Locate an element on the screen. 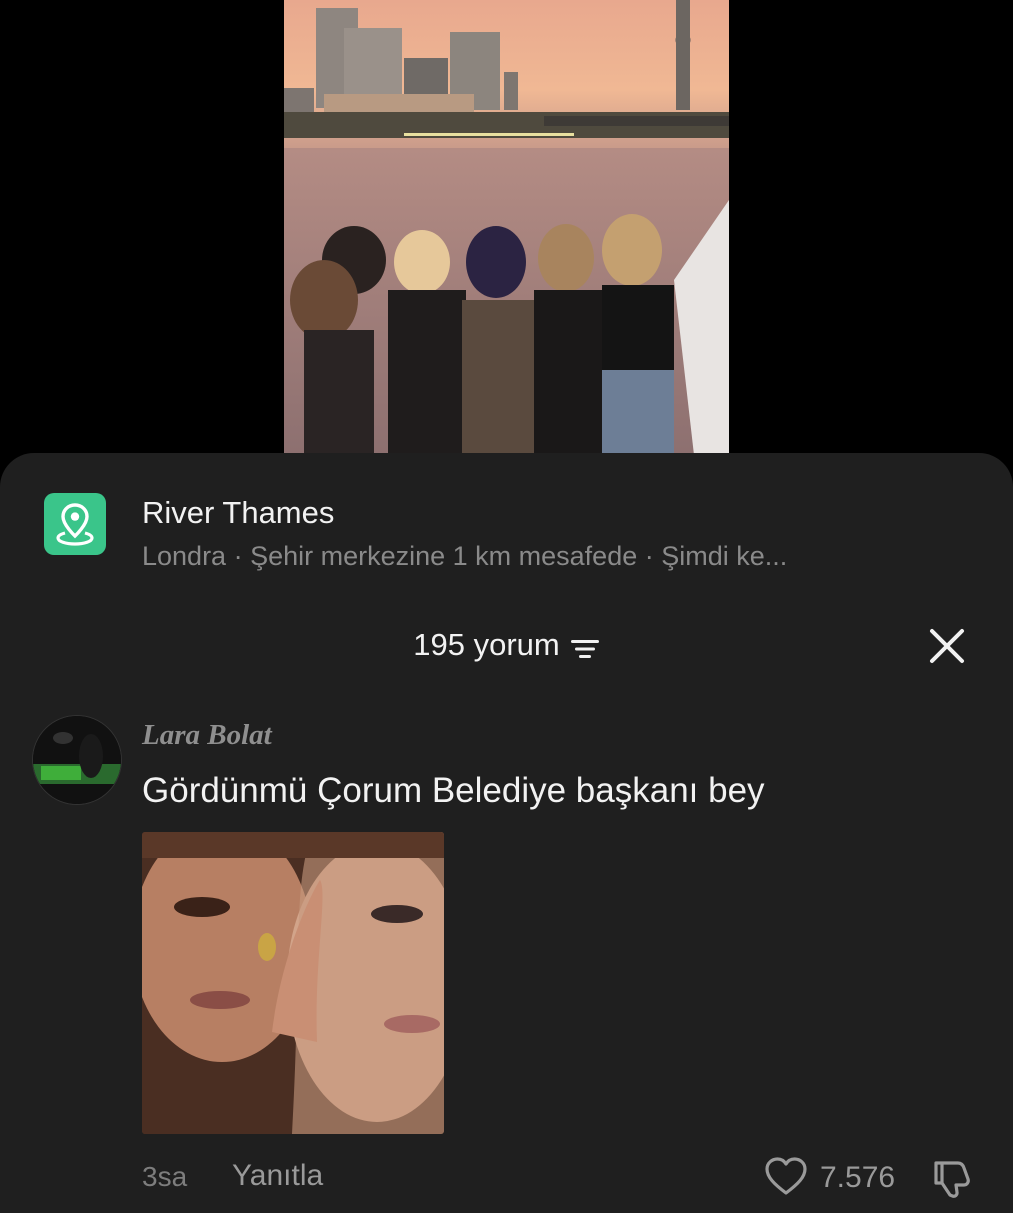 This screenshot has width=1013, height=1213. close-icon is located at coordinates (947, 646).